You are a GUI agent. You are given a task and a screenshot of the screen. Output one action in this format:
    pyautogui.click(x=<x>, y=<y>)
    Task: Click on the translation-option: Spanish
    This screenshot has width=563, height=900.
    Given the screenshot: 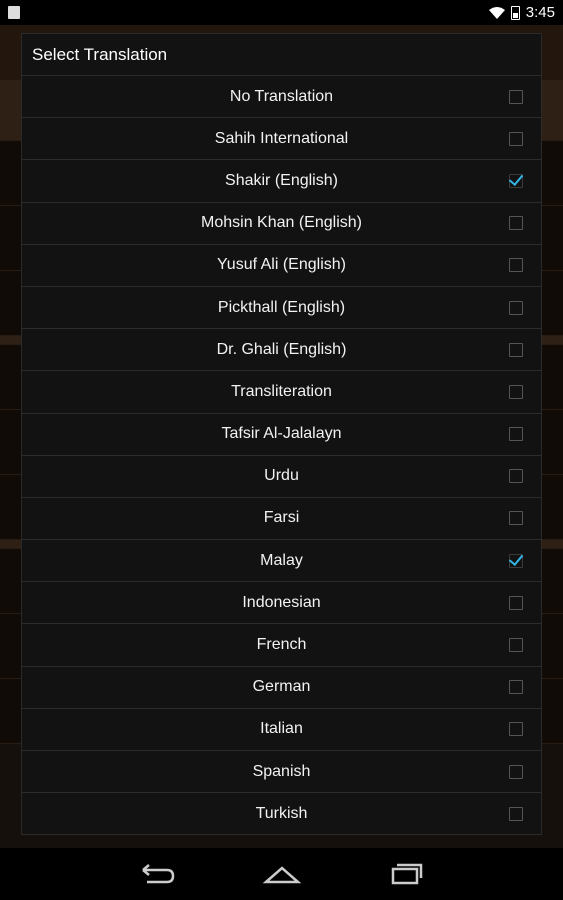 What is the action you would take?
    pyautogui.click(x=281, y=772)
    